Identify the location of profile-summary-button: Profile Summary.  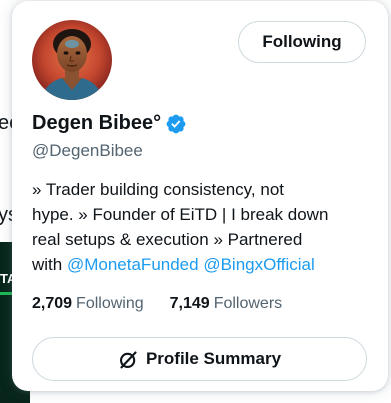
(199, 359).